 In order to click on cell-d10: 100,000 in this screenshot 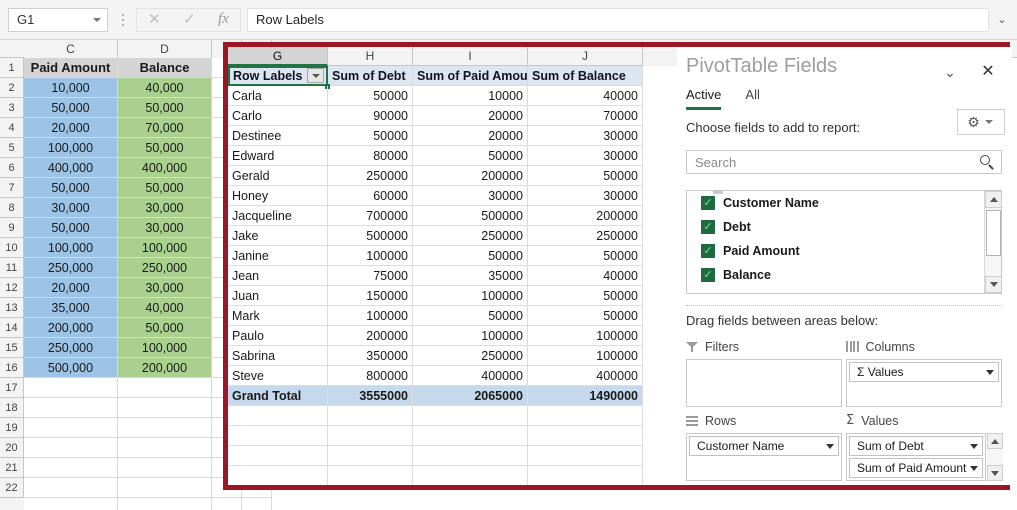, I will do `click(165, 248)`.